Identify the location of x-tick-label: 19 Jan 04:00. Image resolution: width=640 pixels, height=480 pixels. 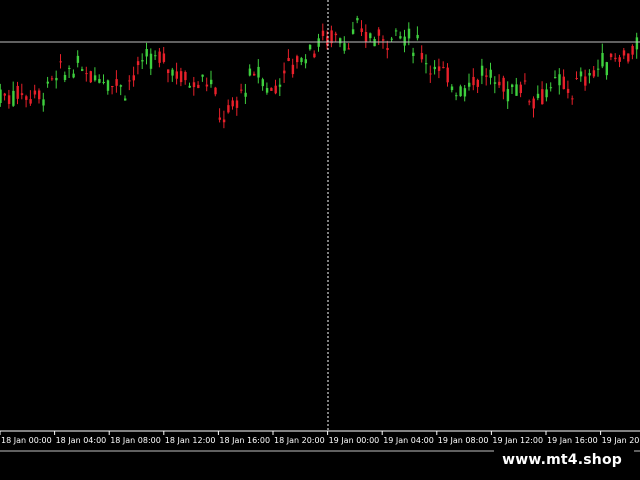
(408, 440).